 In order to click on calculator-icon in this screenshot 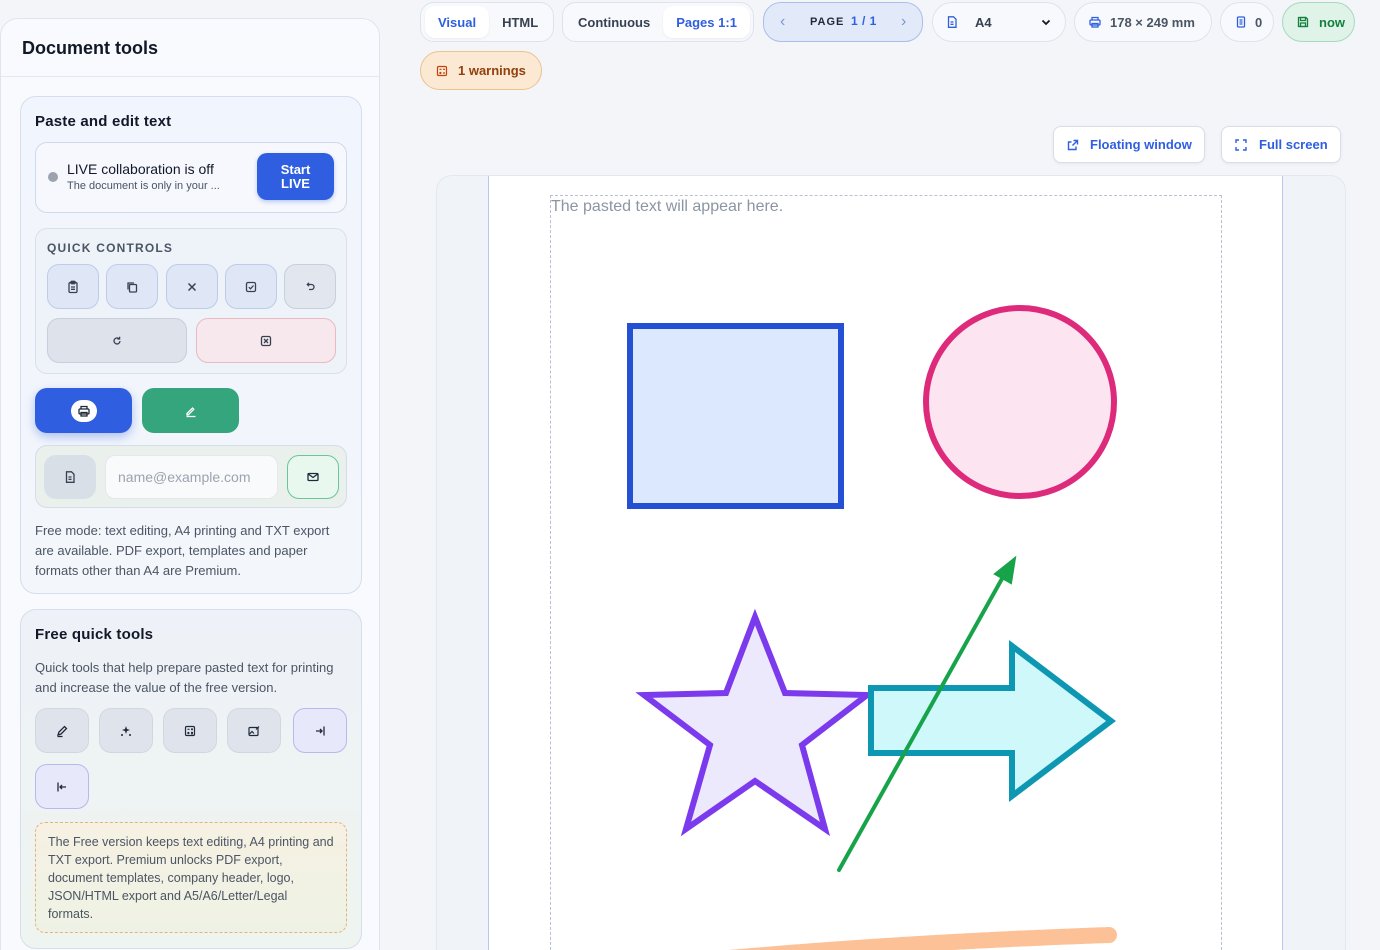, I will do `click(190, 730)`.